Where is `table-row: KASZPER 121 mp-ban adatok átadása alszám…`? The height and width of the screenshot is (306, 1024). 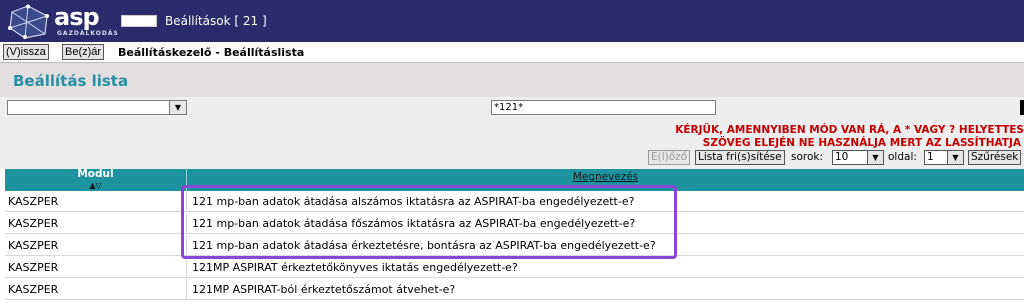
table-row: KASZPER 121 mp-ban adatok átadása alszám… is located at coordinates (514, 201).